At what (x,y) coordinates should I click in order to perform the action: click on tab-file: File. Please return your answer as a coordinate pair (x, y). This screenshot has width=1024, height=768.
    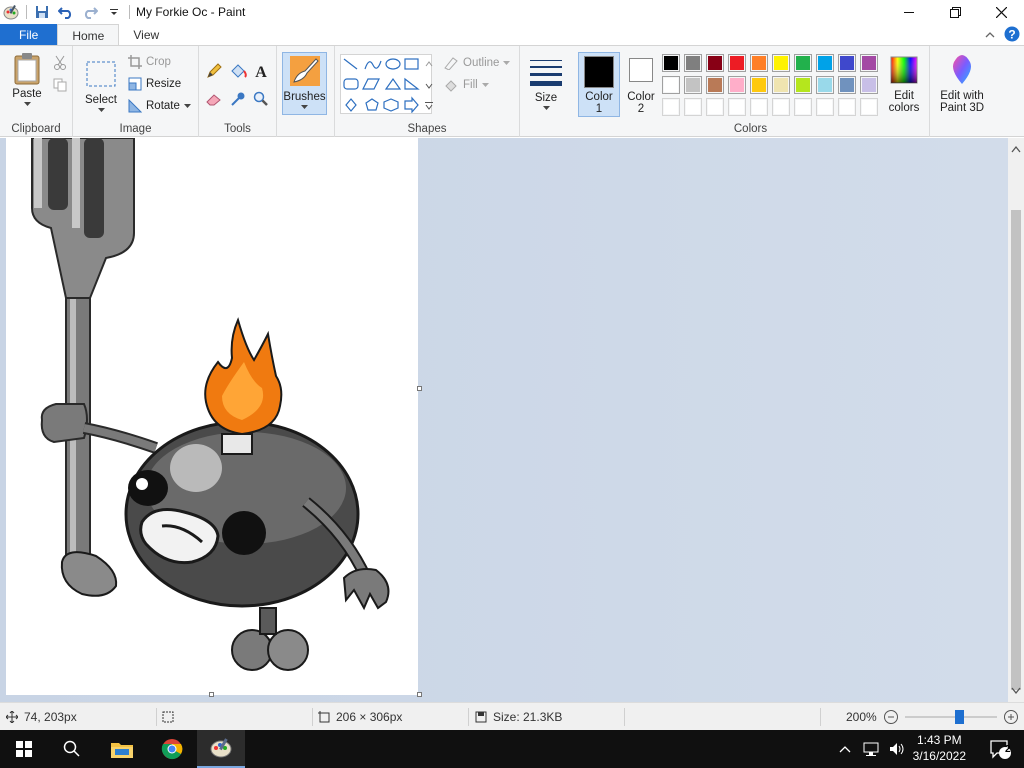
    Looking at the image, I should click on (29, 35).